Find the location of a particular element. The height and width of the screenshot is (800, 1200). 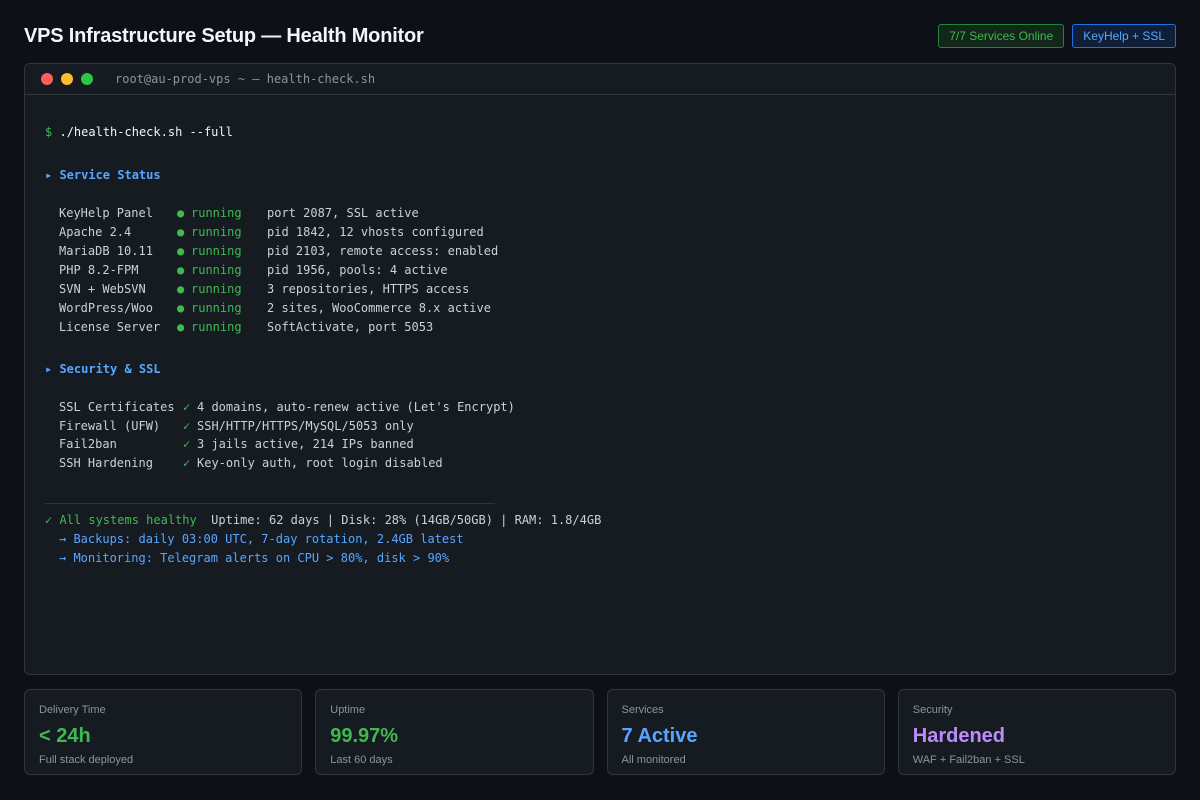

card-subtext: Full stack deployed is located at coordinates (86, 760).